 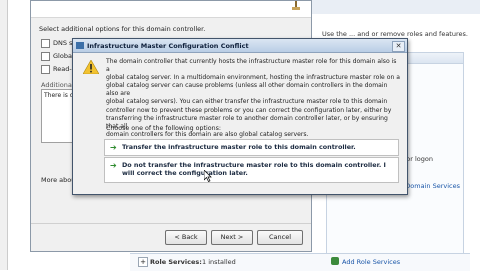 What do you see at coordinates (219, 262) in the screenshot?
I see `role-services-count: 1 installed` at bounding box center [219, 262].